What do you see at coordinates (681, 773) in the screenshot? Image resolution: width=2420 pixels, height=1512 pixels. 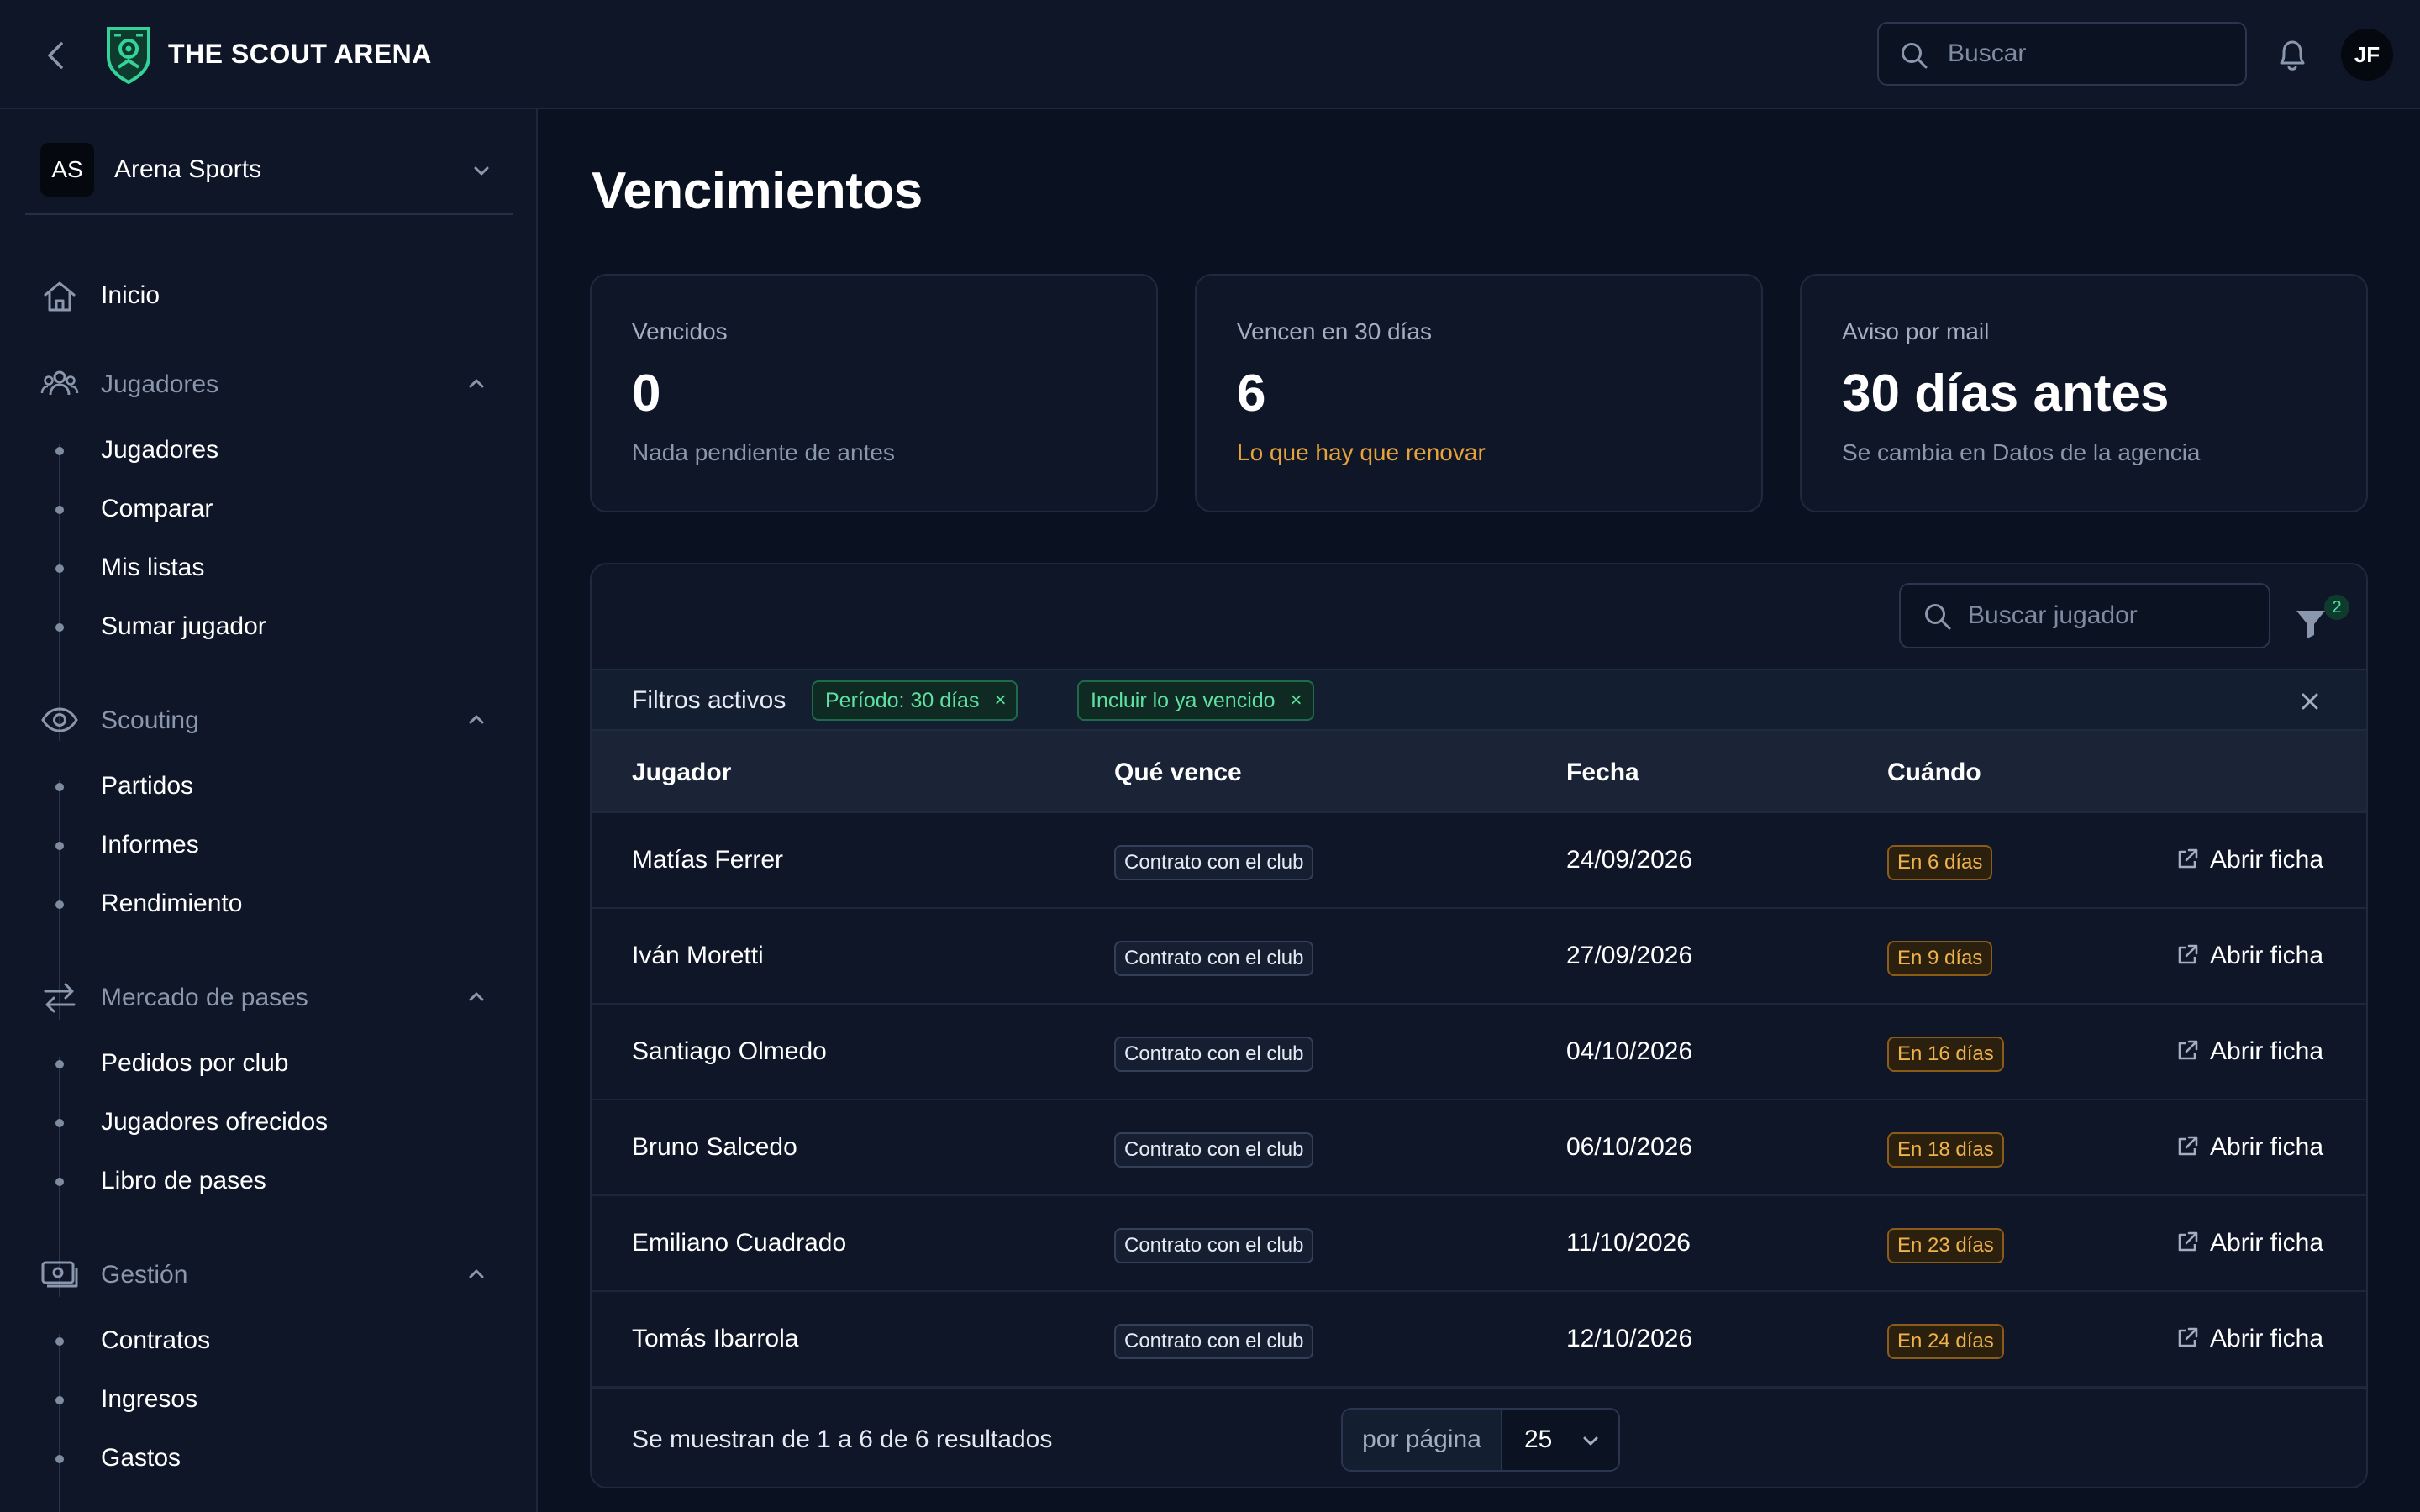 I see `column-header-jugador: Jugador` at bounding box center [681, 773].